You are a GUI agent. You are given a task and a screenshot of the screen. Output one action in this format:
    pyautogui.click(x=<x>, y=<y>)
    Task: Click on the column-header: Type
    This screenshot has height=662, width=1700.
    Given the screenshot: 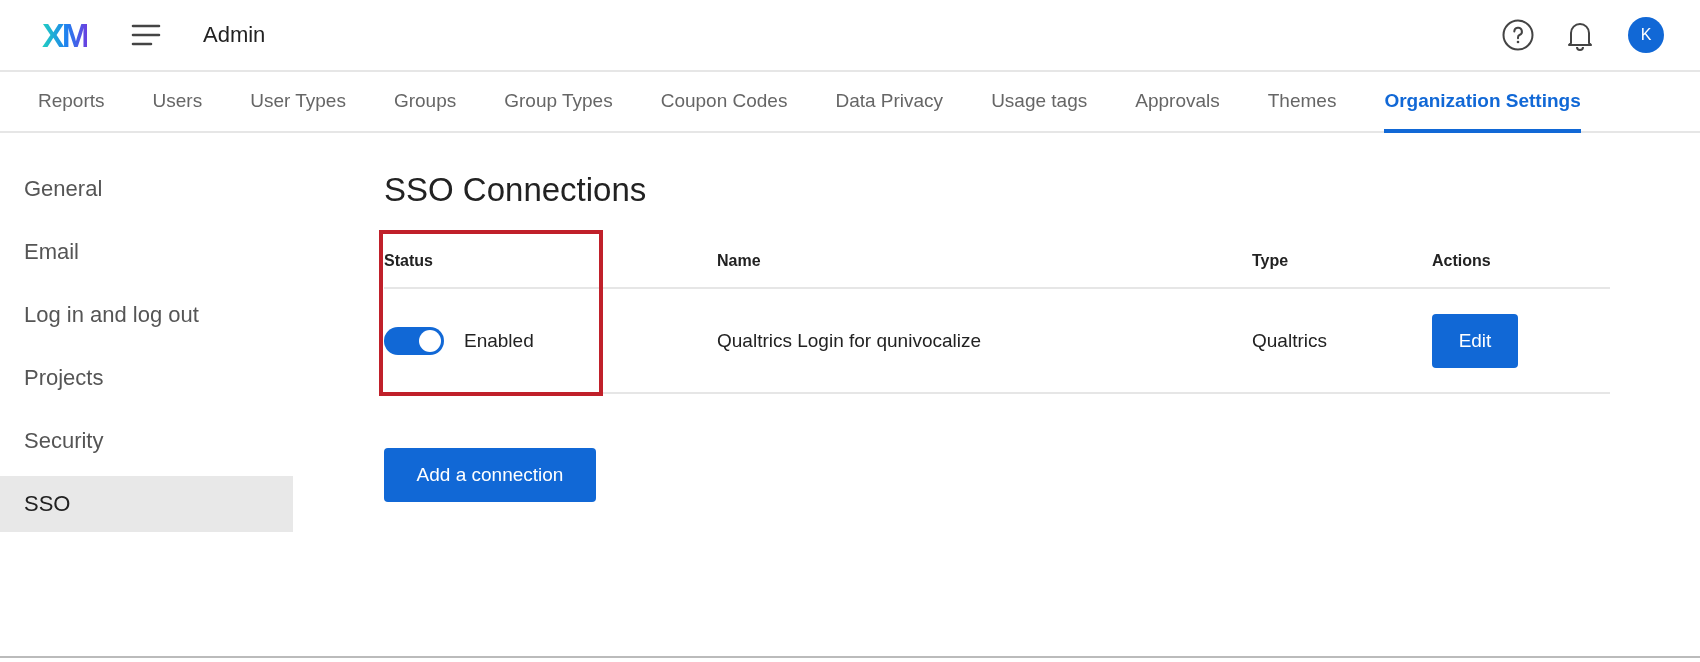 What is the action you would take?
    pyautogui.click(x=1271, y=261)
    